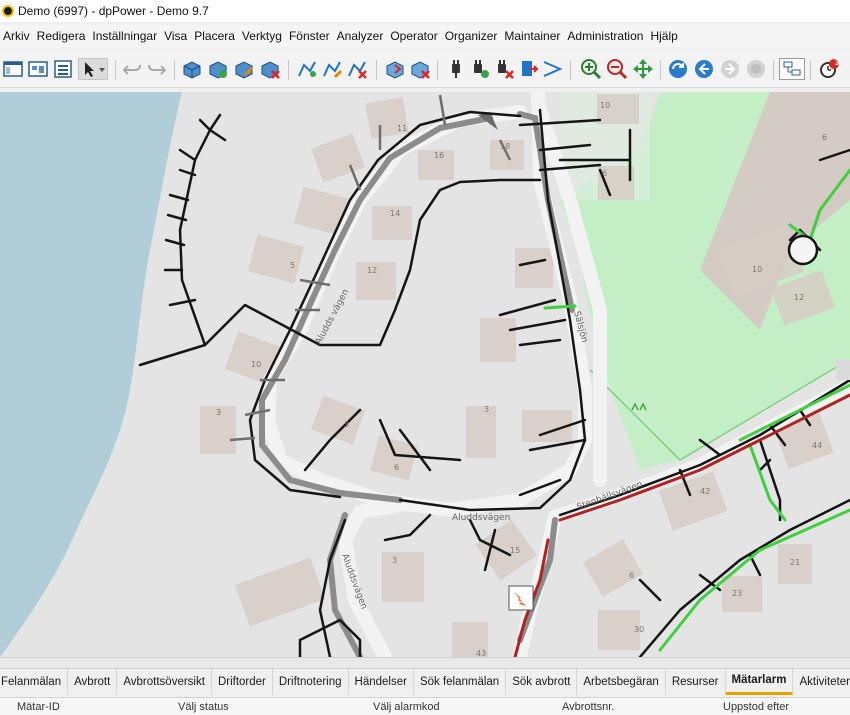 This screenshot has height=715, width=850. I want to click on undo-icon, so click(132, 69).